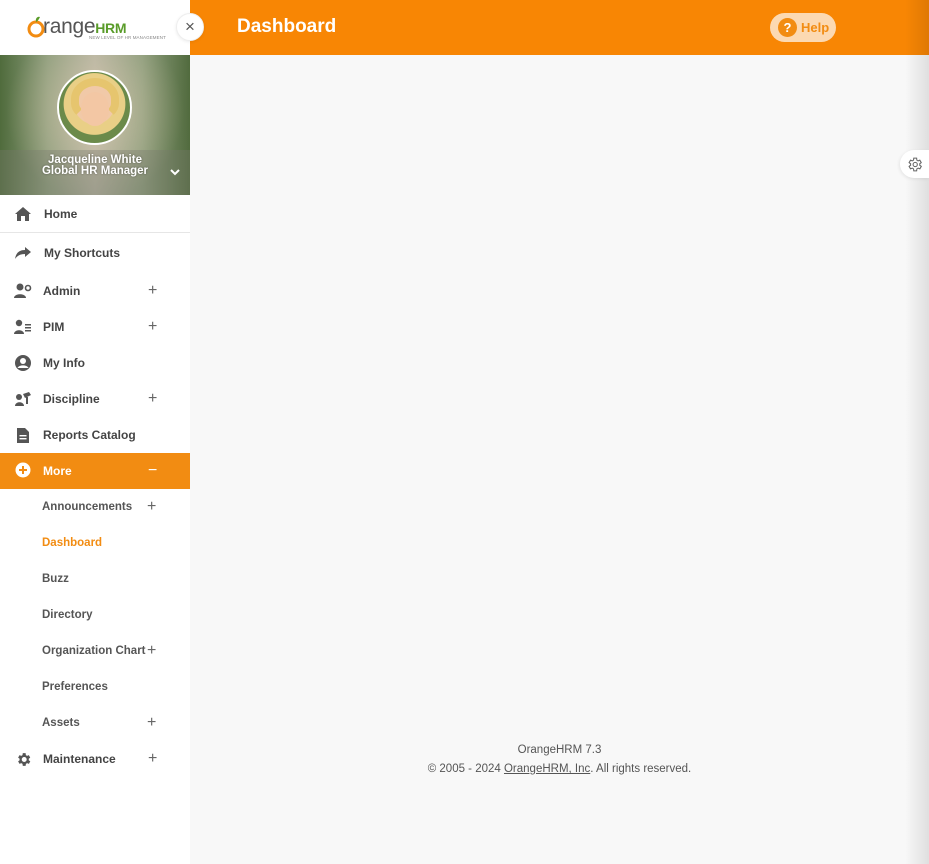 The width and height of the screenshot is (929, 864). Describe the element at coordinates (152, 471) in the screenshot. I see `menu-item-more-collapse: −` at that location.